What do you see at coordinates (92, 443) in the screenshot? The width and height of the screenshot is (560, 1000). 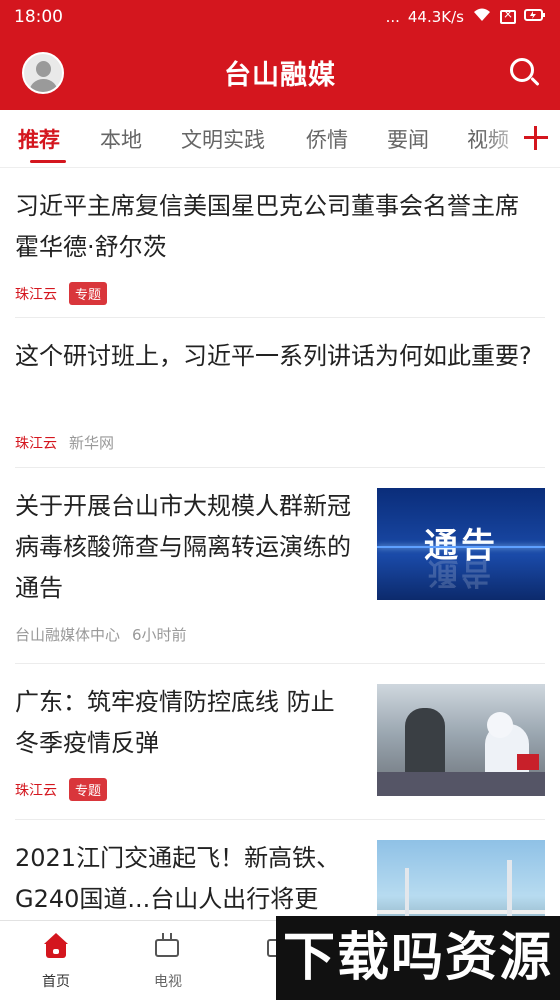 I see `news-source-secondary: 新华网` at bounding box center [92, 443].